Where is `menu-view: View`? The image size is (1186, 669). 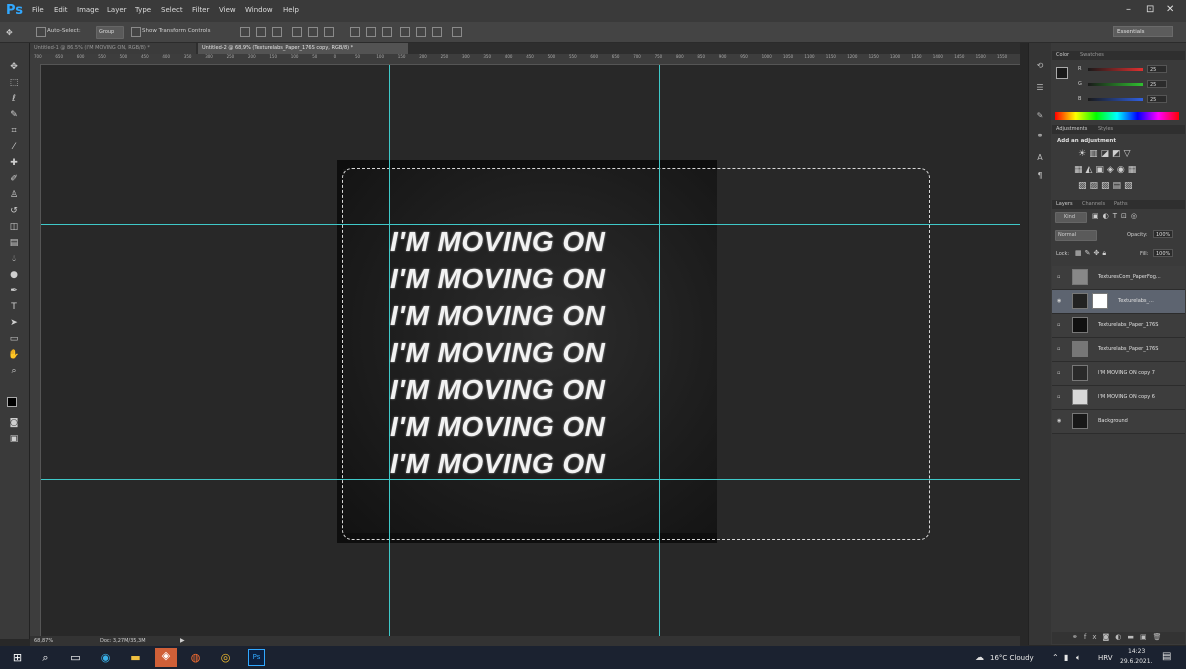
menu-view: View is located at coordinates (227, 10).